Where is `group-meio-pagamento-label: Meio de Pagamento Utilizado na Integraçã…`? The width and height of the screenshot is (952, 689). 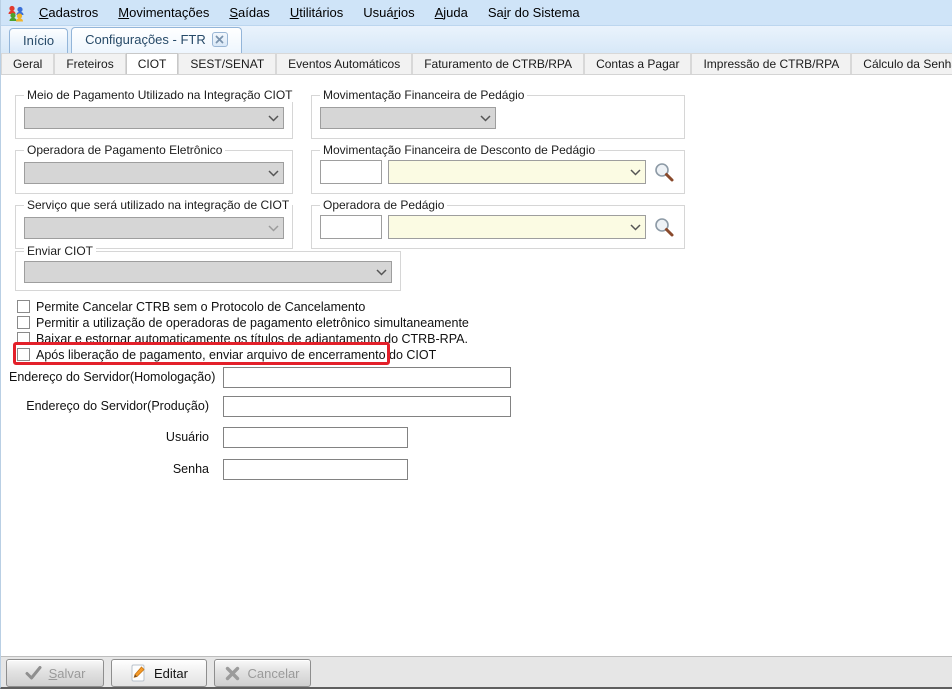 group-meio-pagamento-label: Meio de Pagamento Utilizado na Integraçã… is located at coordinates (160, 95).